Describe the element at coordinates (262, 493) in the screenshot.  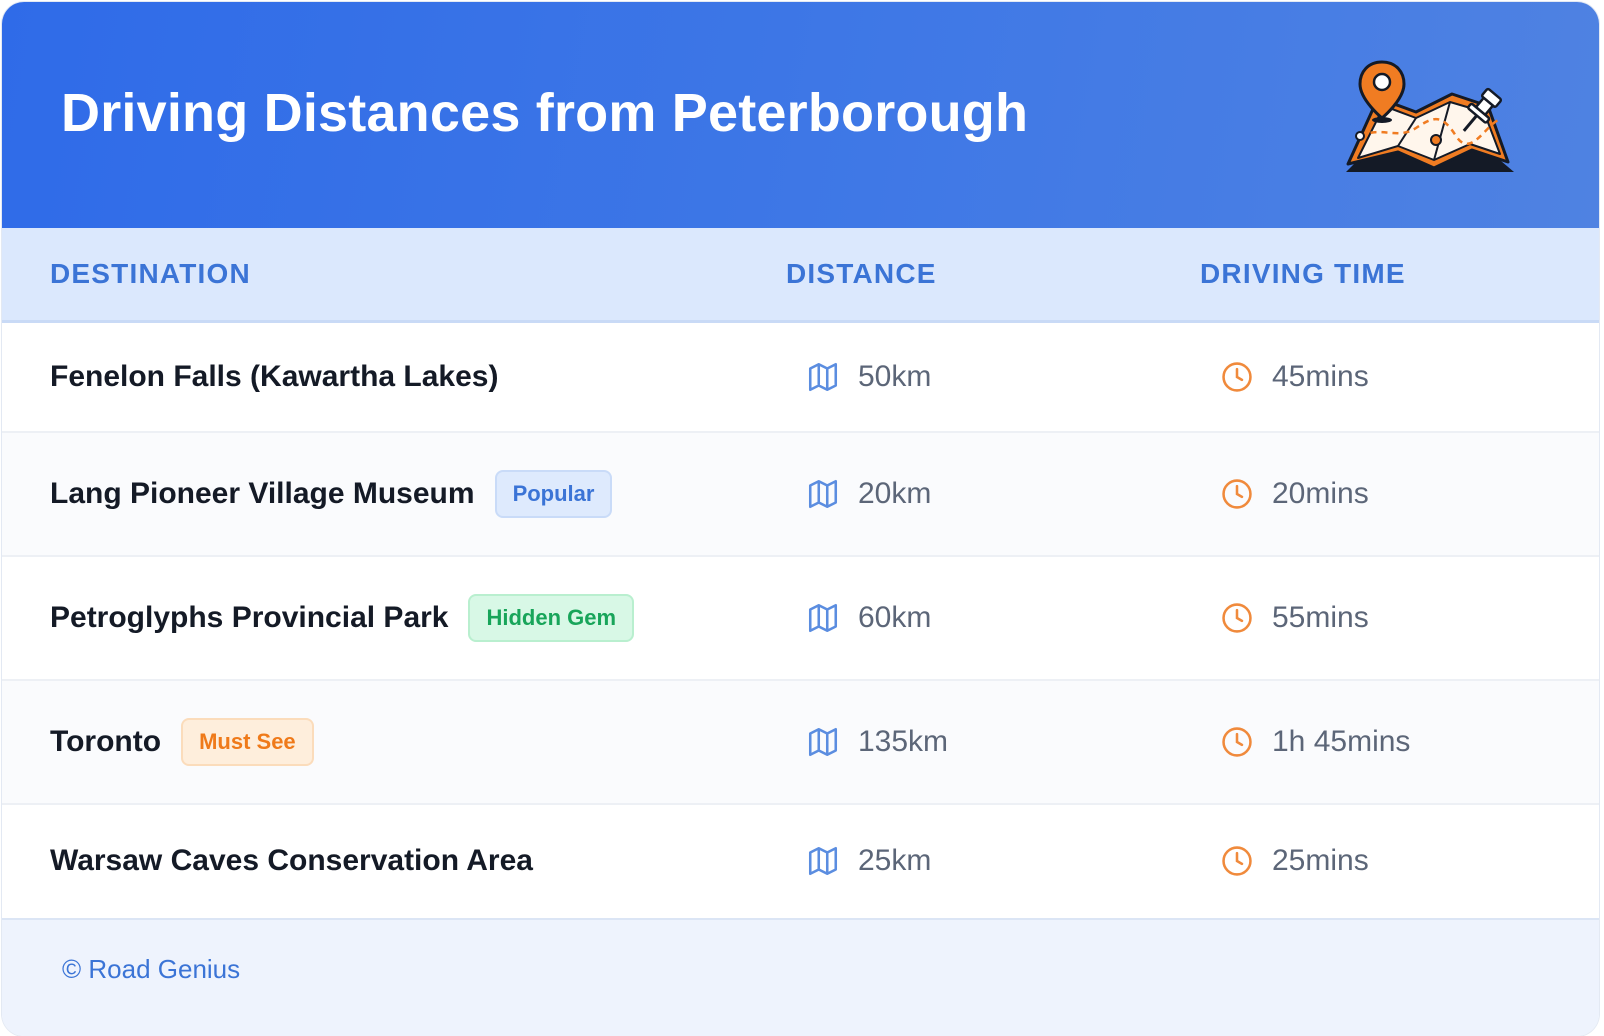
I see `destination-name: Lang Pioneer Village Museum` at that location.